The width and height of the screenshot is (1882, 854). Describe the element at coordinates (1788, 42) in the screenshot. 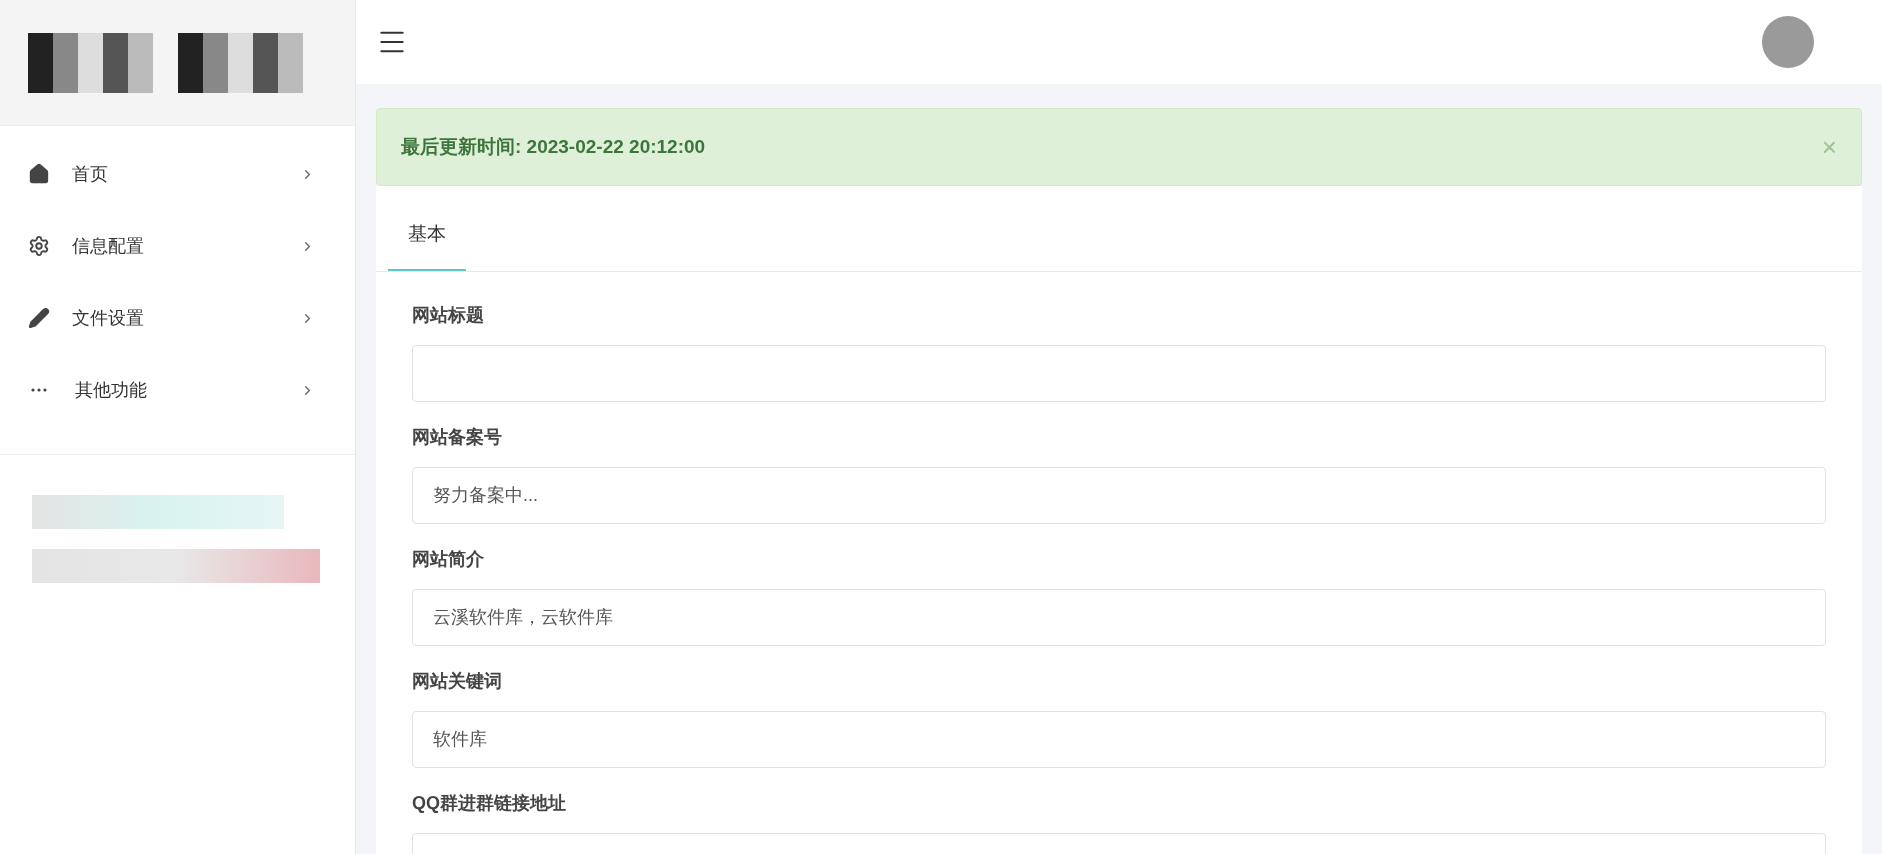

I see `avatar` at that location.